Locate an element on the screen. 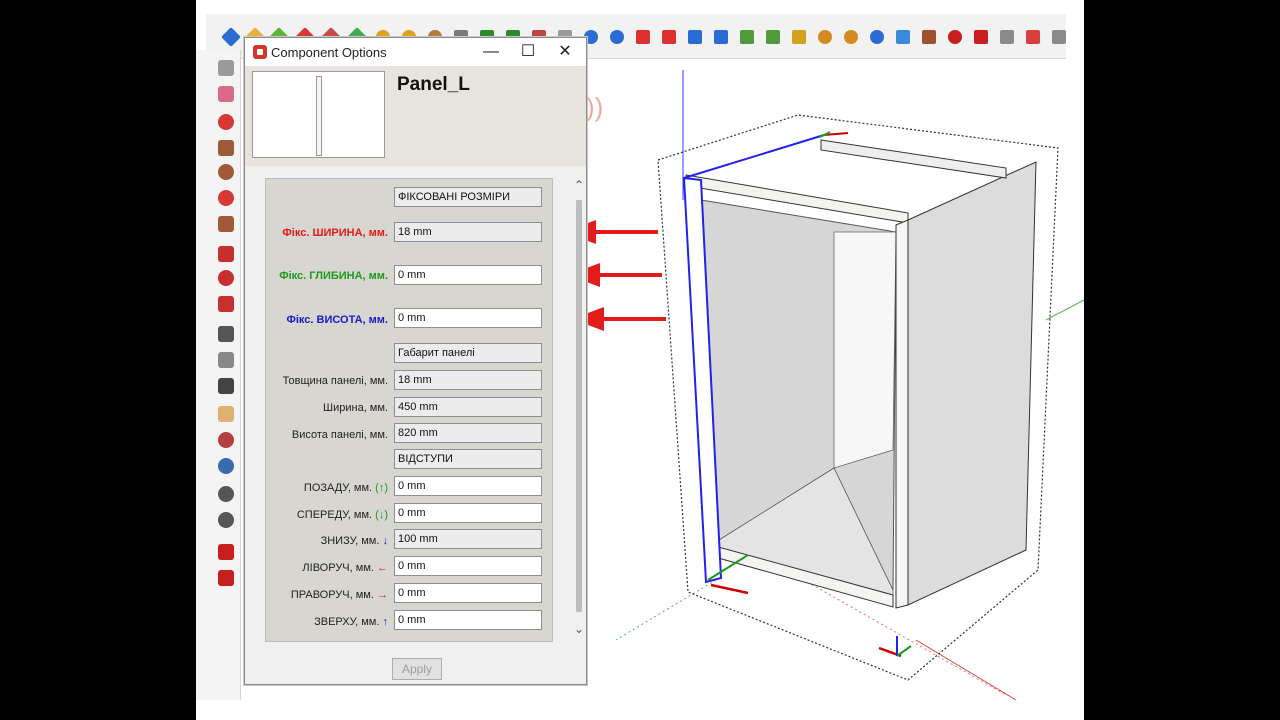  right-offset-label: ПРАВОРУЧ, мм. → is located at coordinates (339, 595).